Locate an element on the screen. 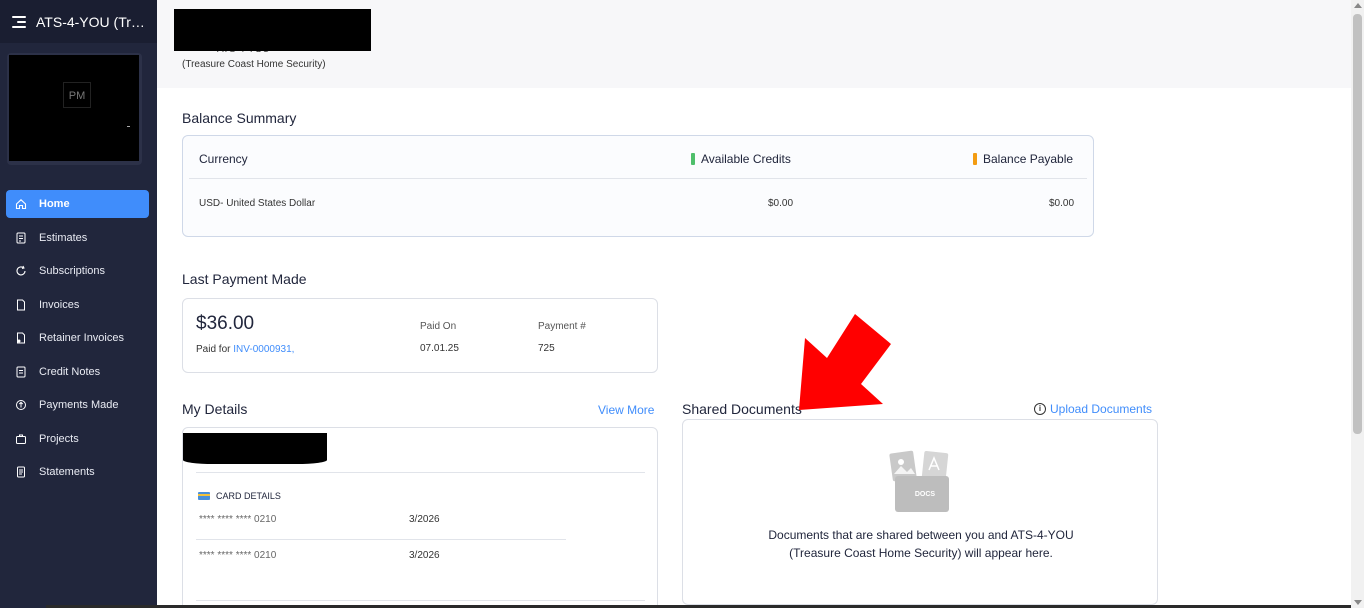 The image size is (1364, 608). page-scrollbar is located at coordinates (1357, 304).